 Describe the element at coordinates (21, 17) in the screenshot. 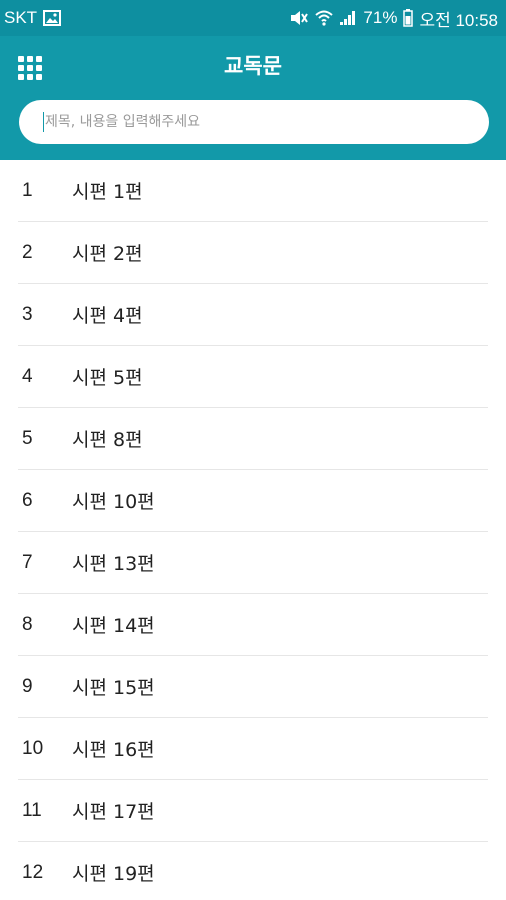

I see `carrier-label: SKT` at that location.